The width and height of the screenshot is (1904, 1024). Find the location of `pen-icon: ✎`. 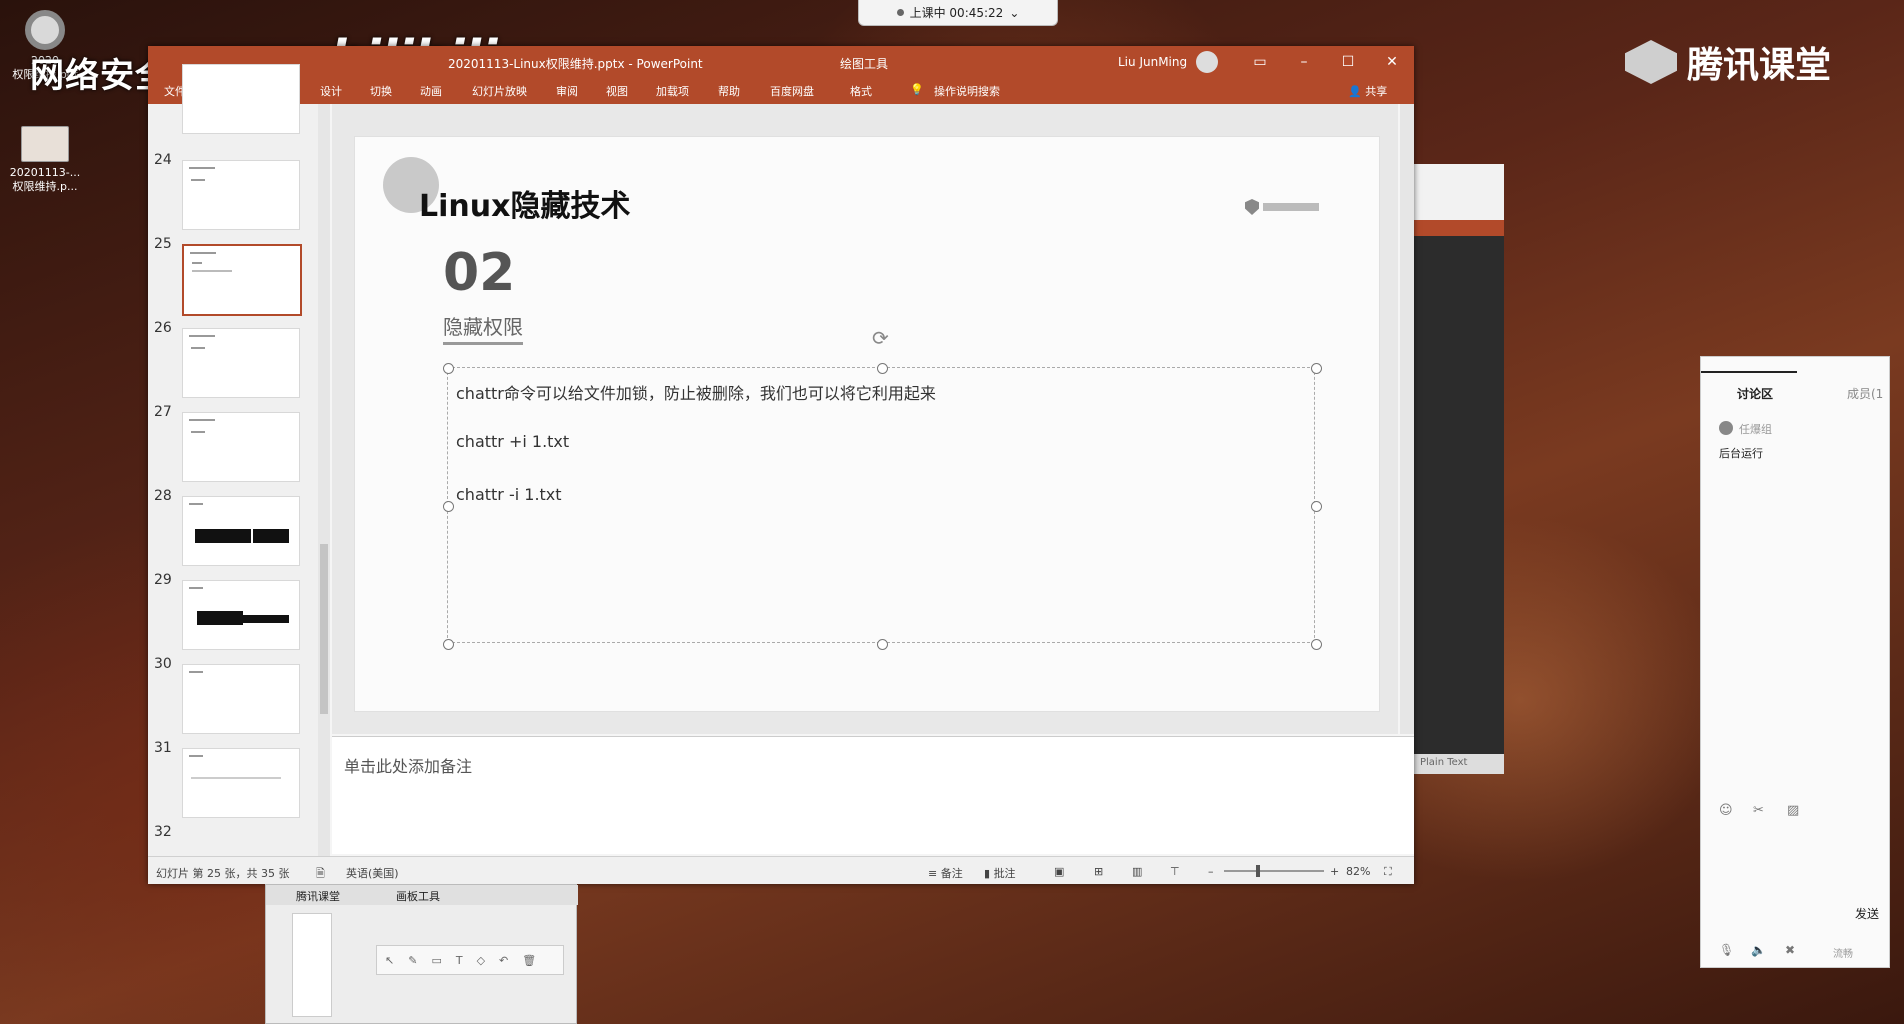

pen-icon: ✎ is located at coordinates (412, 960).